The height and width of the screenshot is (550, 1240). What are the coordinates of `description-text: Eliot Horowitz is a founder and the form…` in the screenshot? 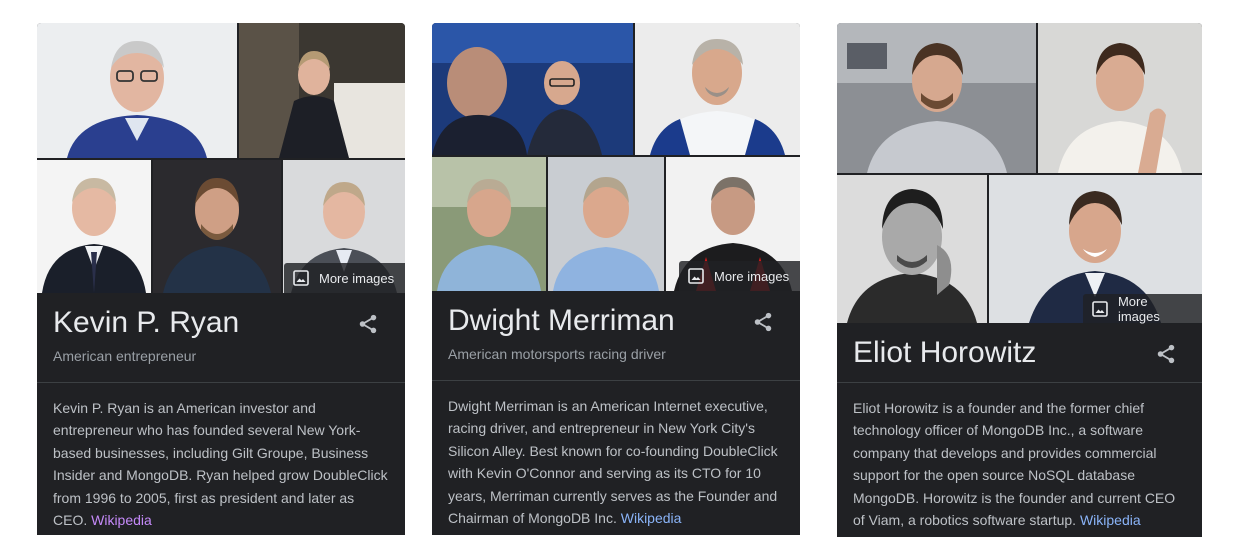 It's located at (1014, 464).